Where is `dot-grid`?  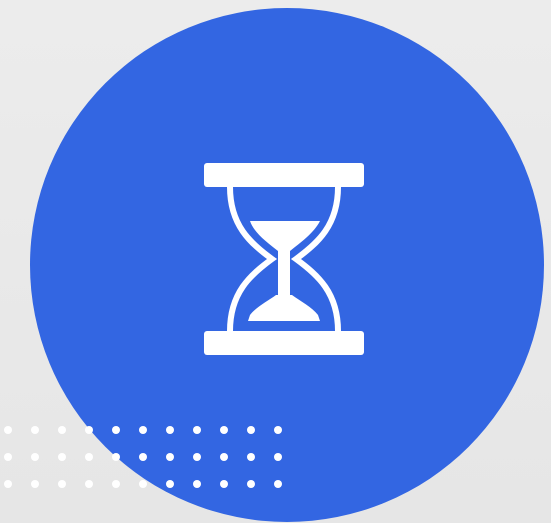
dot-grid is located at coordinates (143, 457).